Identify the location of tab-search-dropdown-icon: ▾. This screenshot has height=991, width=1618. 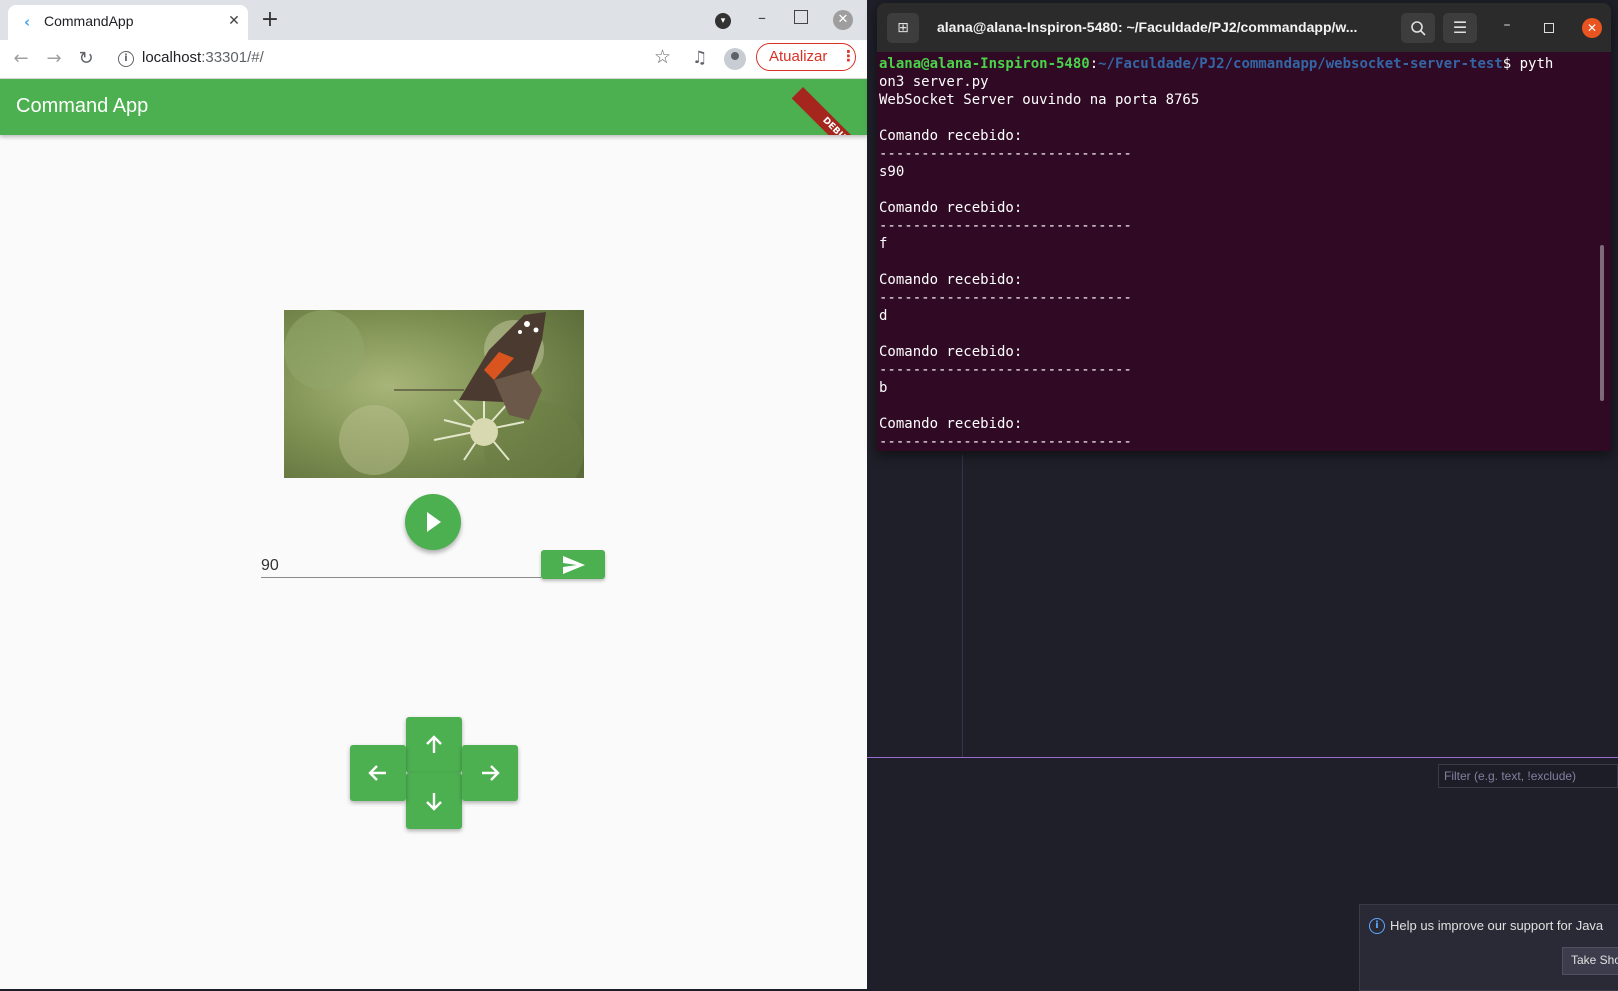
(723, 21).